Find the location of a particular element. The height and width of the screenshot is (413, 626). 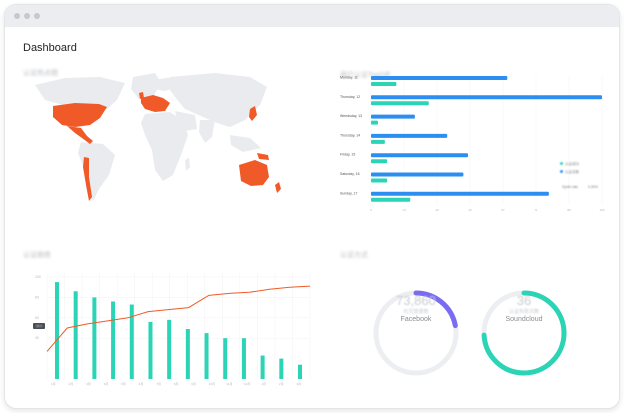

donut-soundcloud-label: Soundcloud is located at coordinates (524, 319).